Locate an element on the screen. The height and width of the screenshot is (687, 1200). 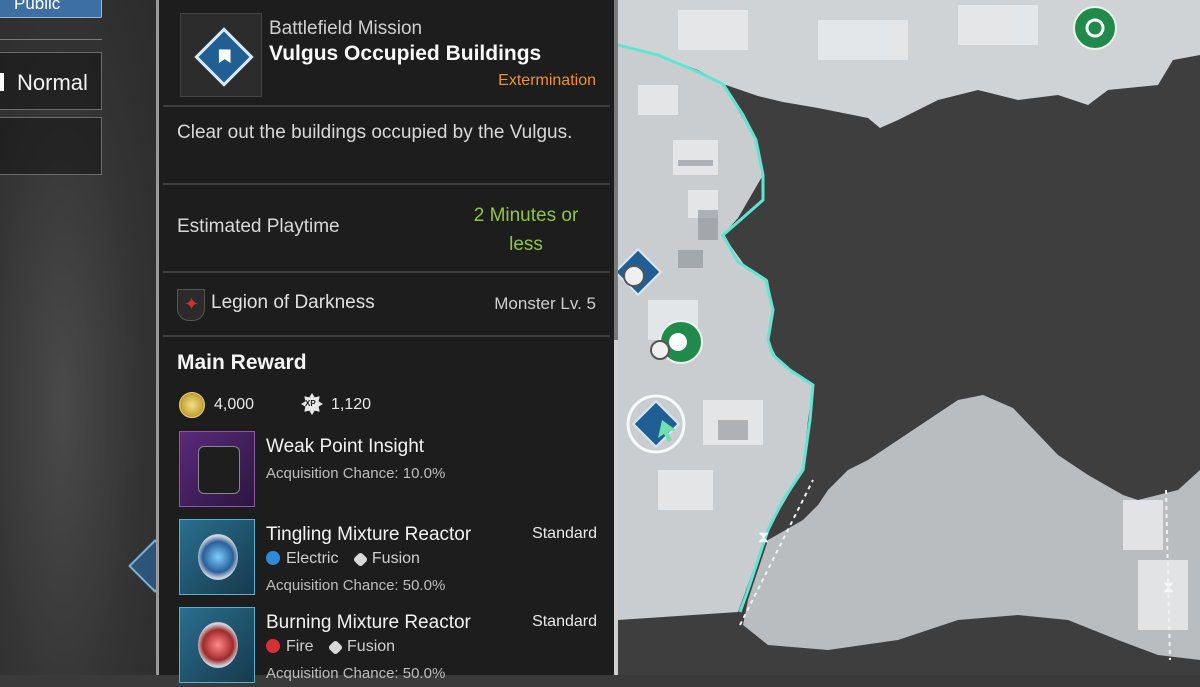
xp-amount: 1,120 is located at coordinates (351, 404).